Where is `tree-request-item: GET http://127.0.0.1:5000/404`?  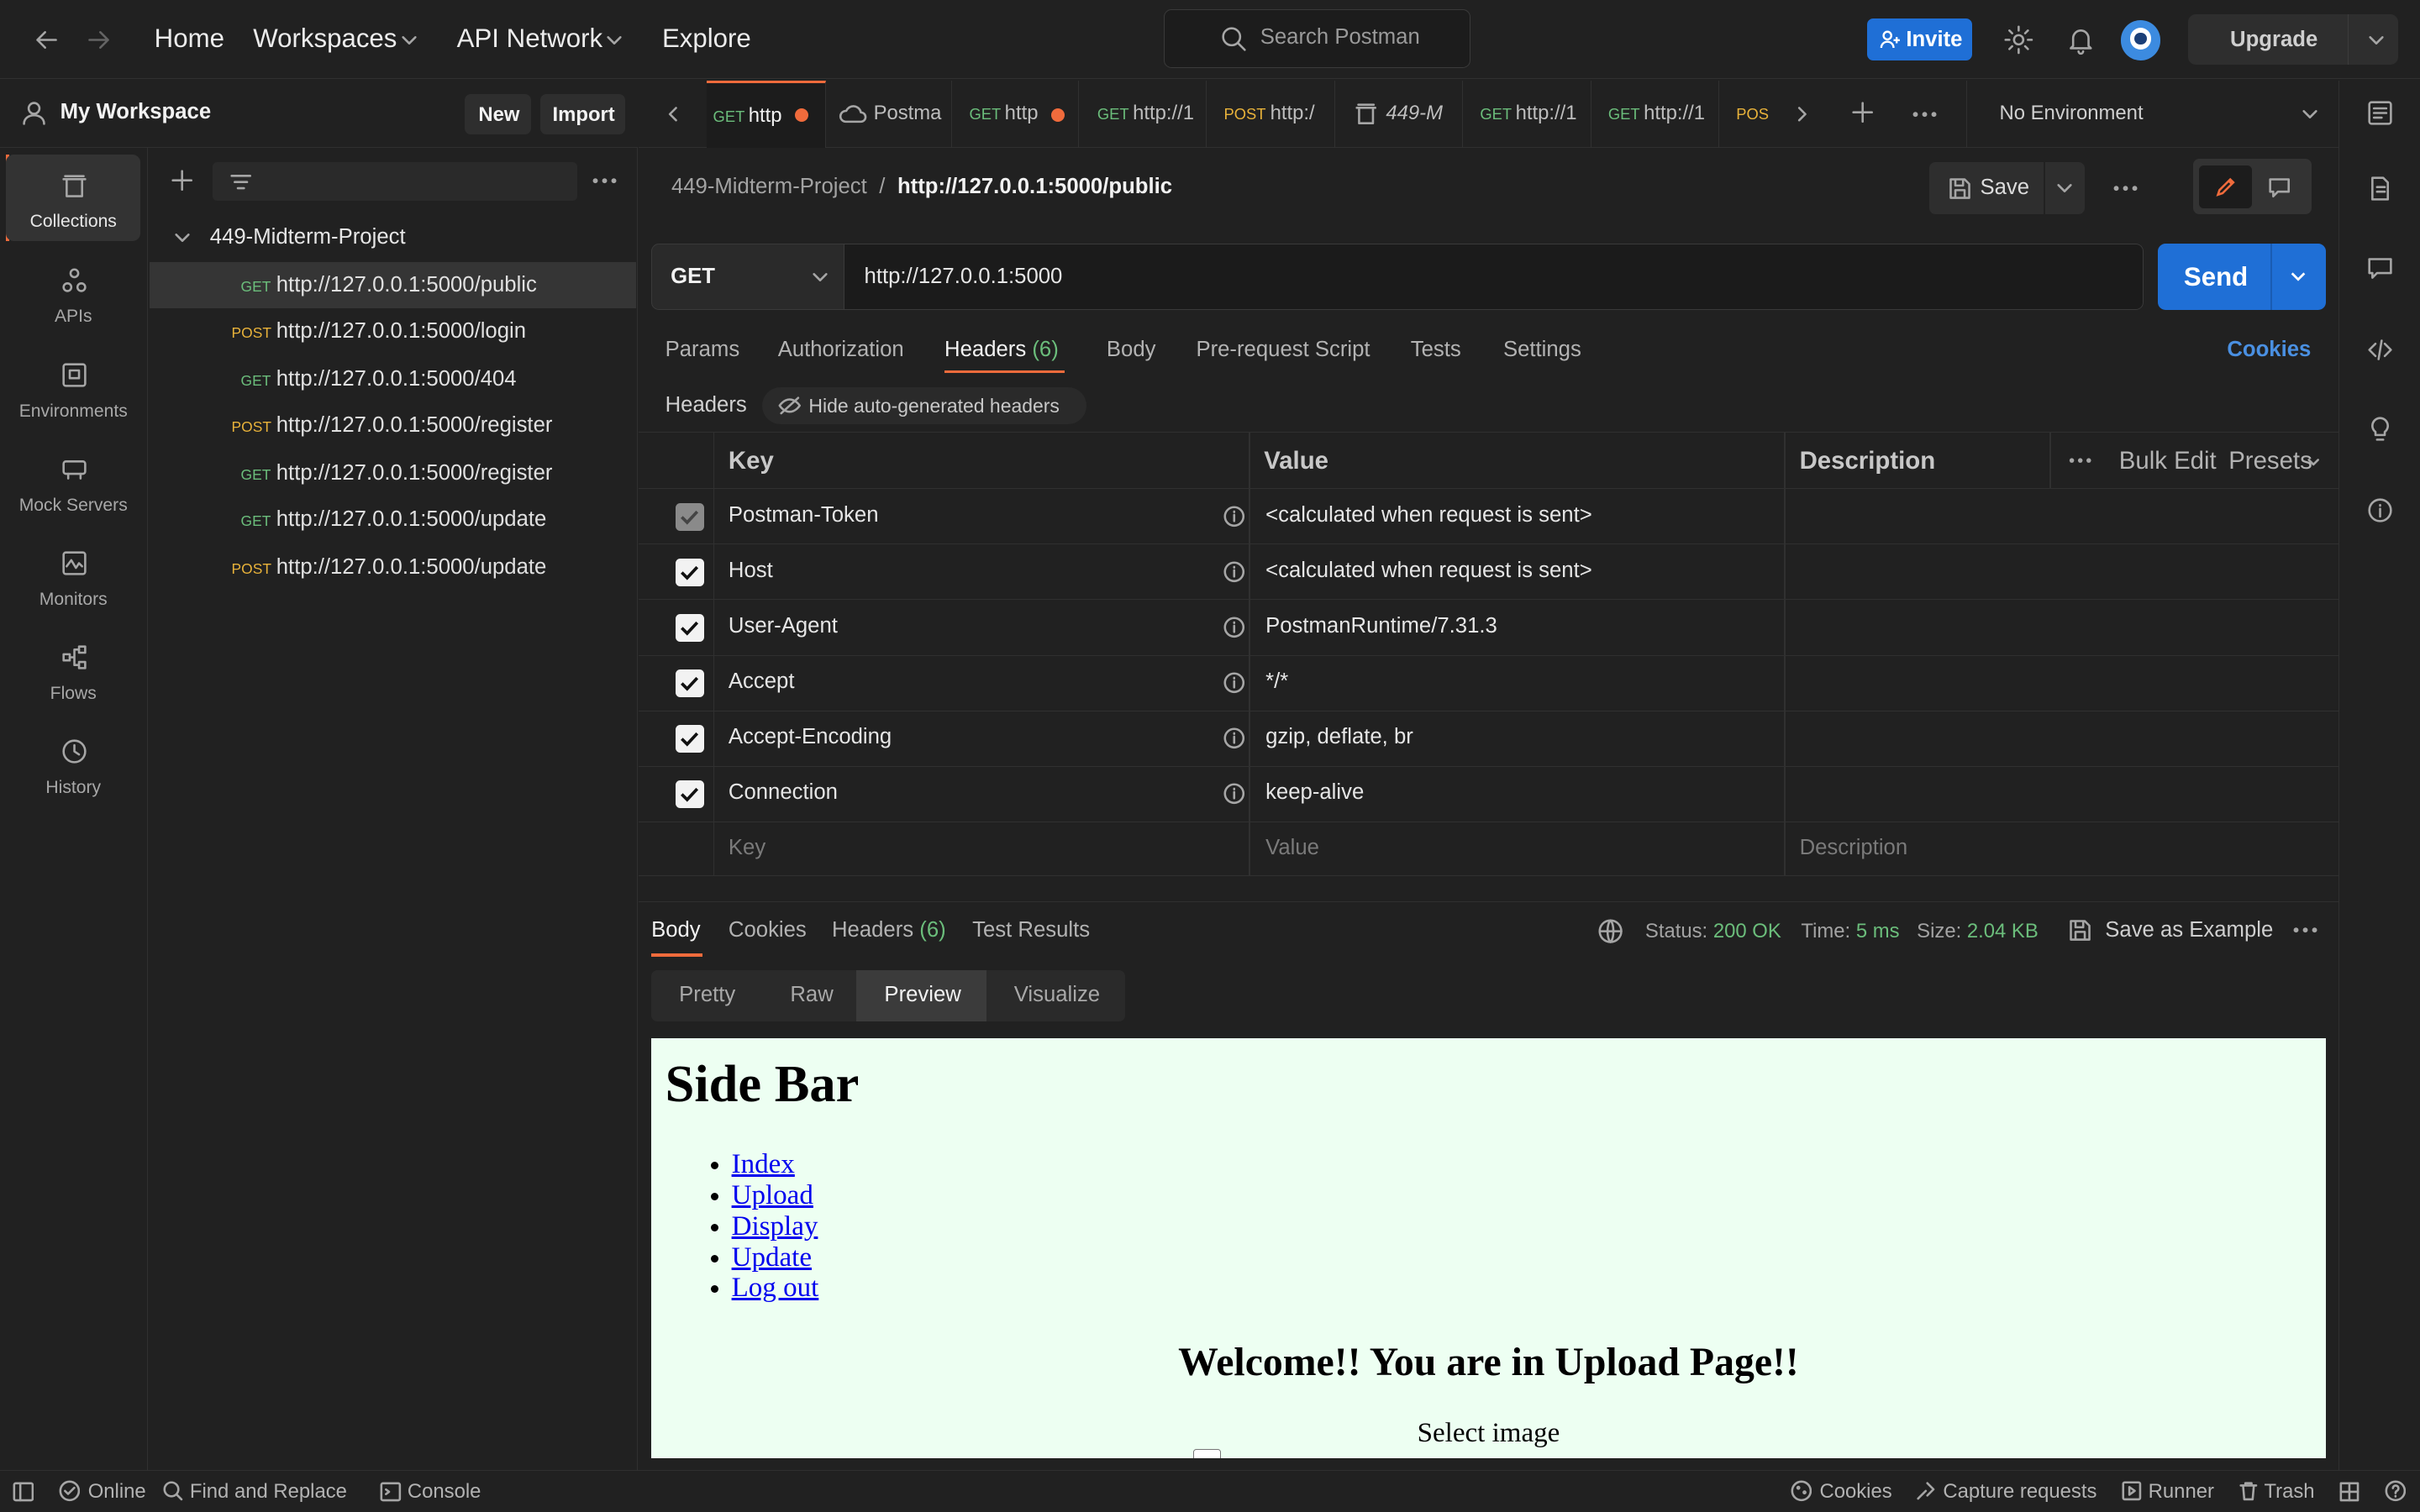 tree-request-item: GET http://127.0.0.1:5000/404 is located at coordinates (393, 379).